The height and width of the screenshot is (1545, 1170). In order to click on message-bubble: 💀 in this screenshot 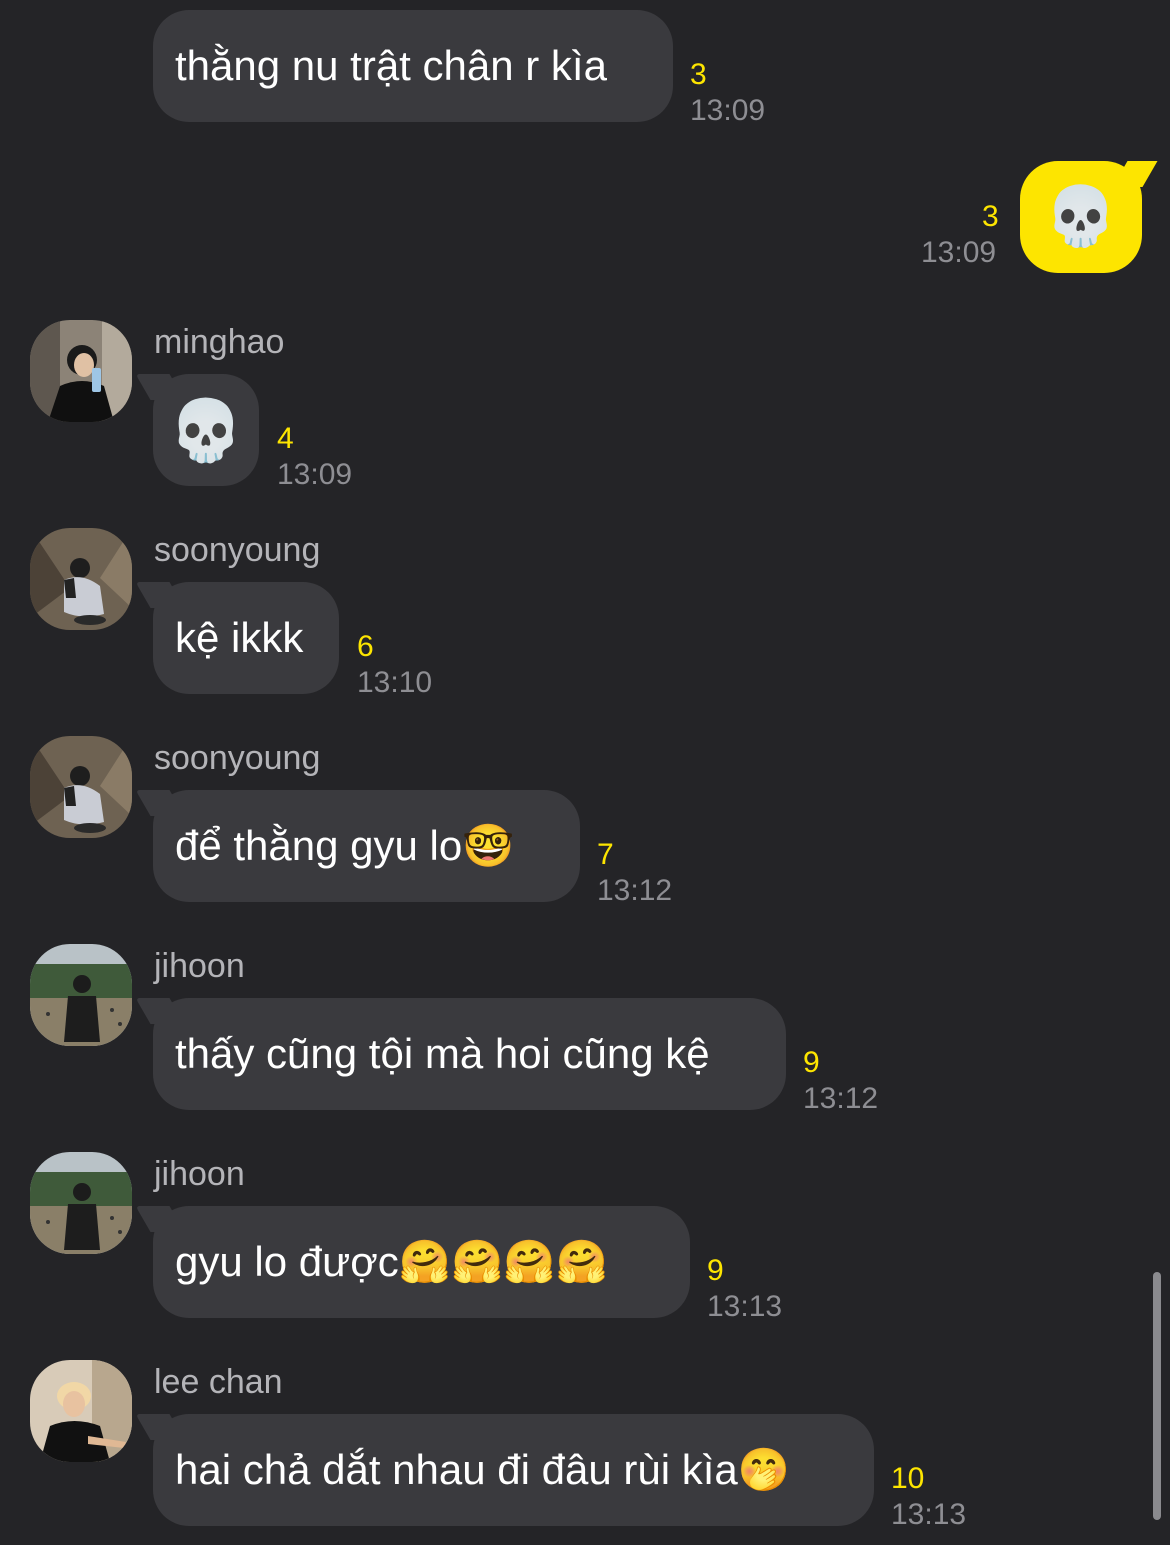, I will do `click(206, 430)`.